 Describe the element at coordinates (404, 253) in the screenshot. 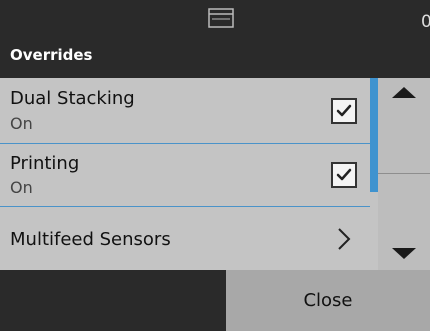

I see `down-arrow-icon` at that location.